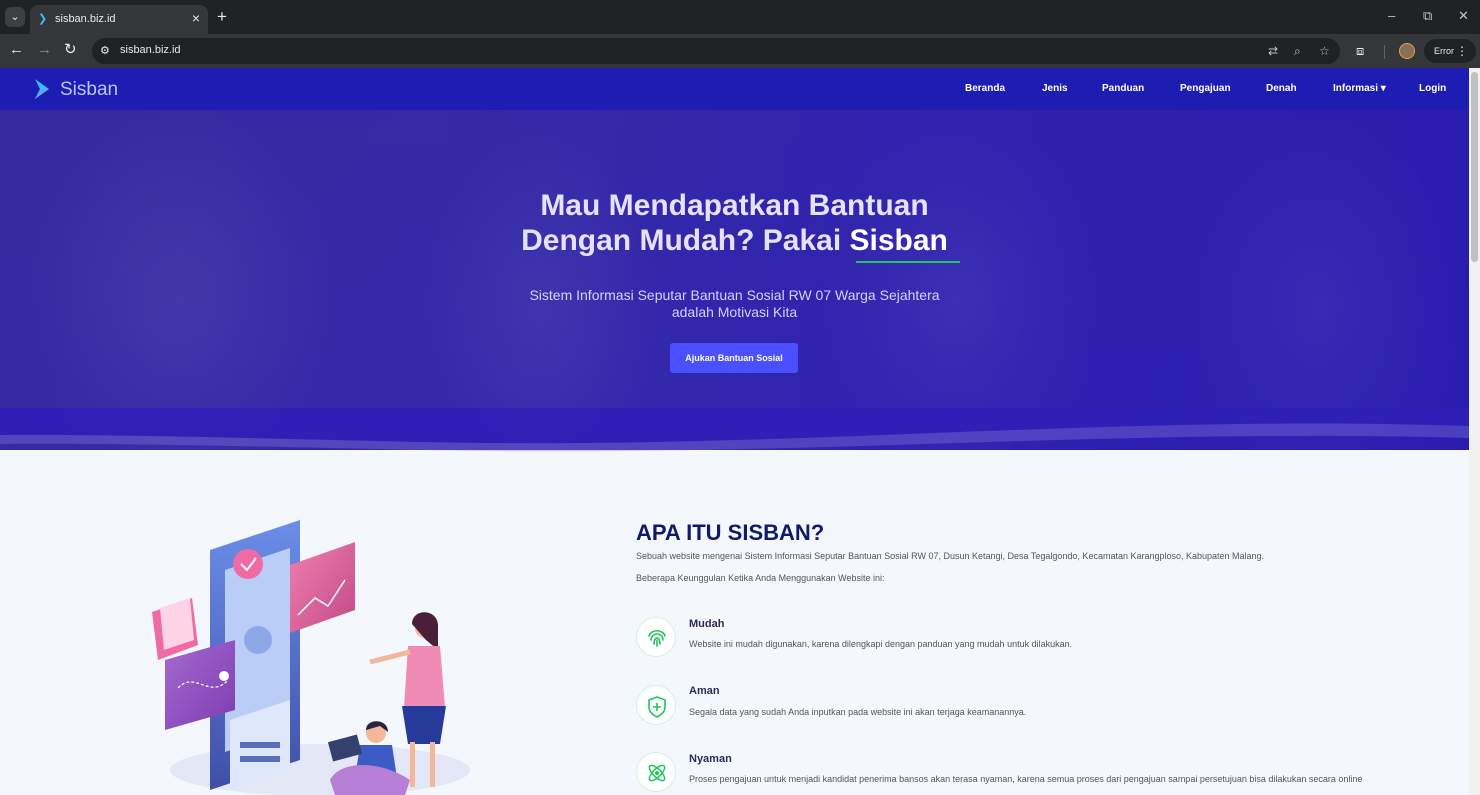  I want to click on apply-aid-button: Ajukan Bantuan Sosial, so click(734, 358).